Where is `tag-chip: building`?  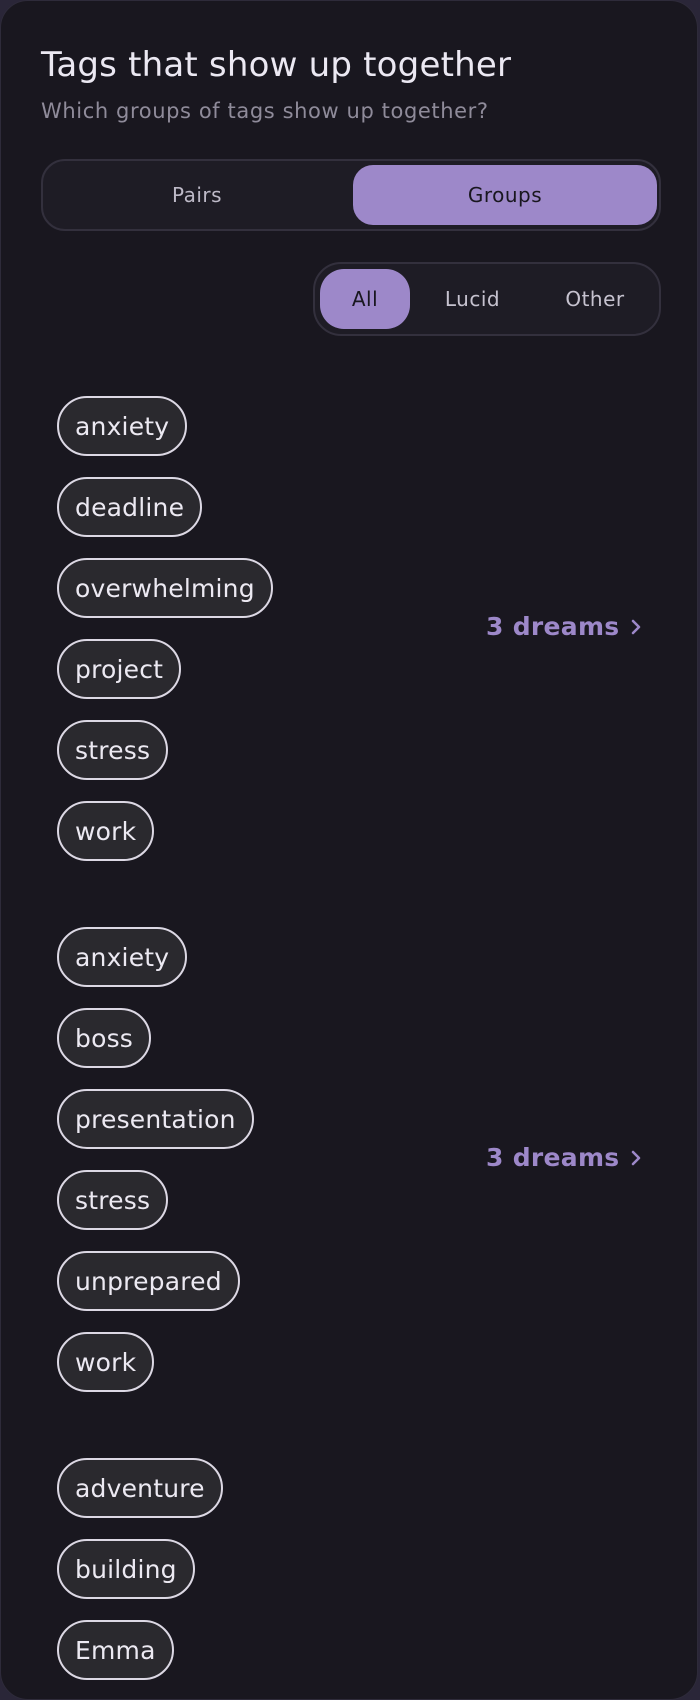
tag-chip: building is located at coordinates (126, 1569).